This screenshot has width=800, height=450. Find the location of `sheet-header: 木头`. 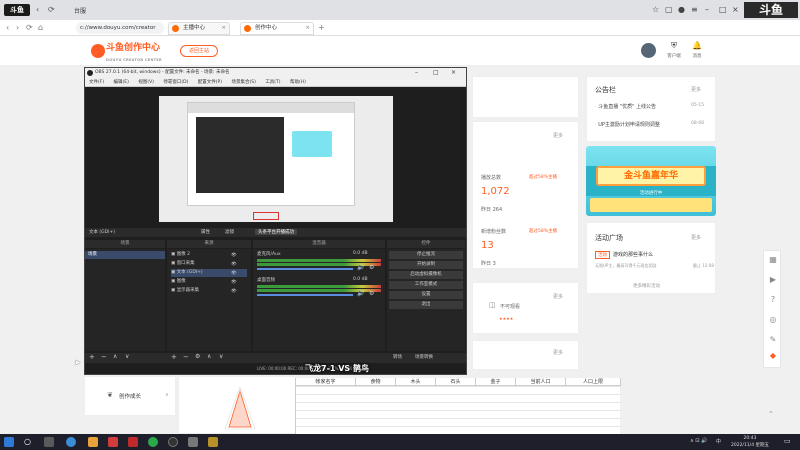

sheet-header: 木头 is located at coordinates (416, 382).